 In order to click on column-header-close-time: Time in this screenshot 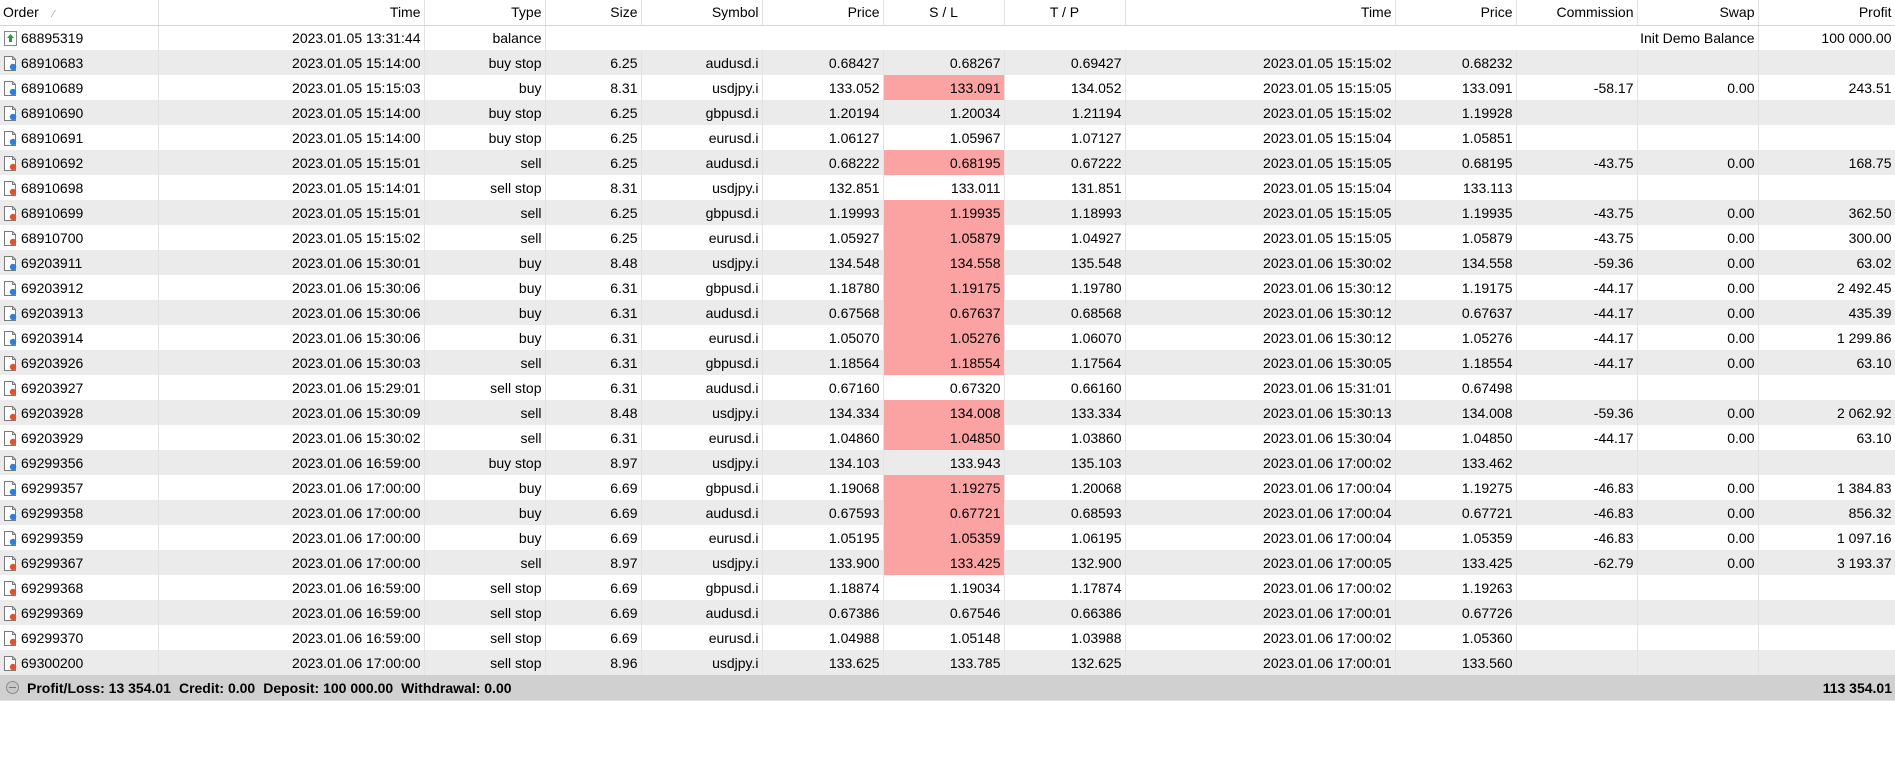, I will do `click(1260, 13)`.